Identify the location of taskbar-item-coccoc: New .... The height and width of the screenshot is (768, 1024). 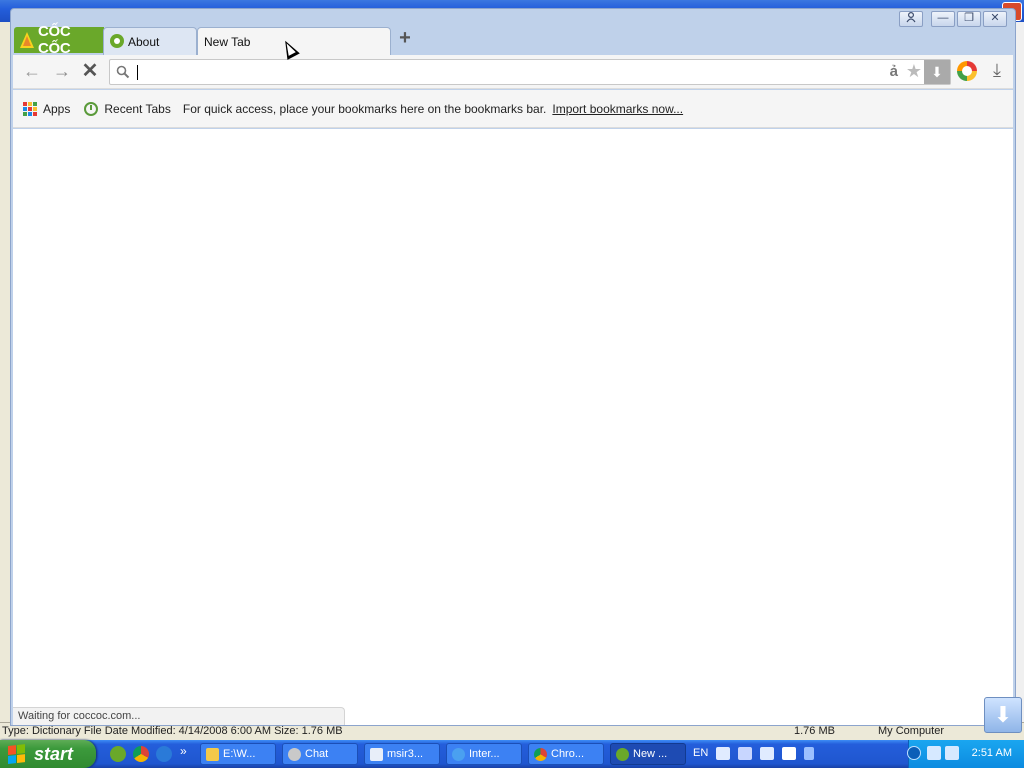
(648, 754).